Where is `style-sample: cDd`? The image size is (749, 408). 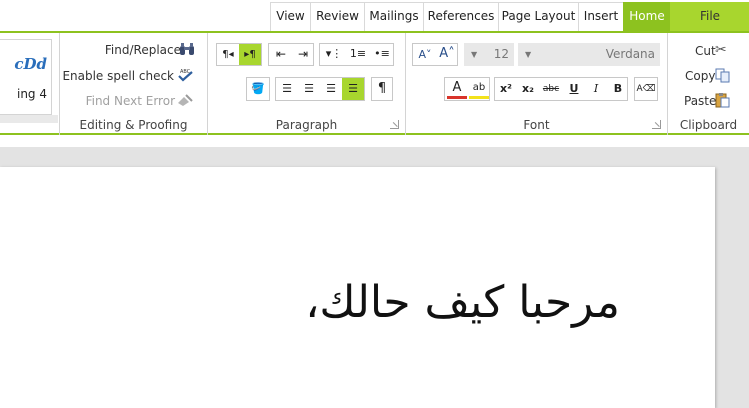 style-sample: cDd is located at coordinates (30, 64).